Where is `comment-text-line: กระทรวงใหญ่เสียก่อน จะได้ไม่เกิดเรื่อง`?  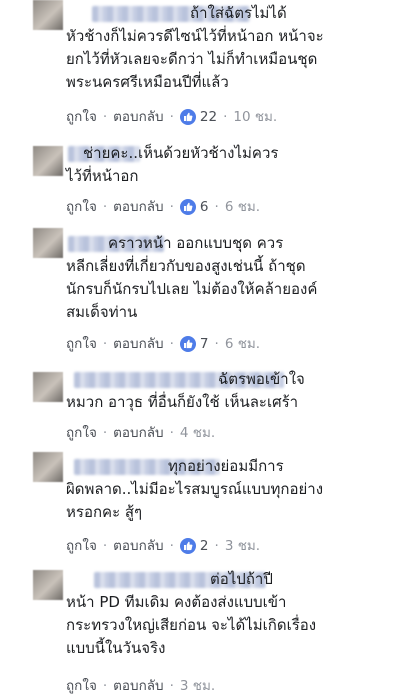
comment-text-line: กระทรวงใหญ่เสียก่อน จะได้ไม่เกิดเรื่อง is located at coordinates (191, 625).